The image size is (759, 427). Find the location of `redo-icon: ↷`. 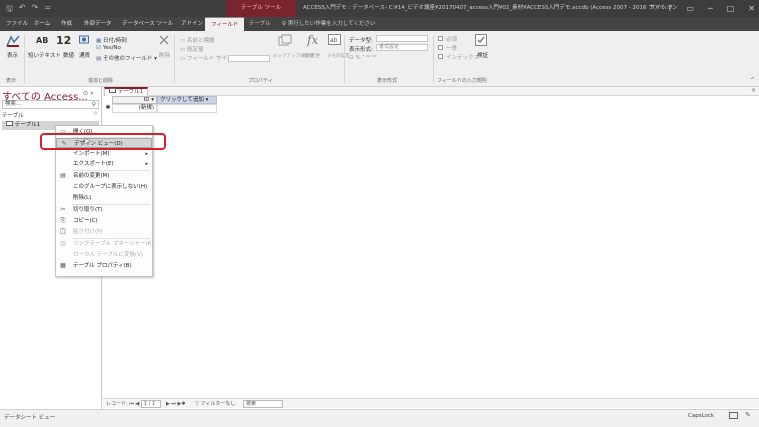

redo-icon: ↷ is located at coordinates (35, 10).